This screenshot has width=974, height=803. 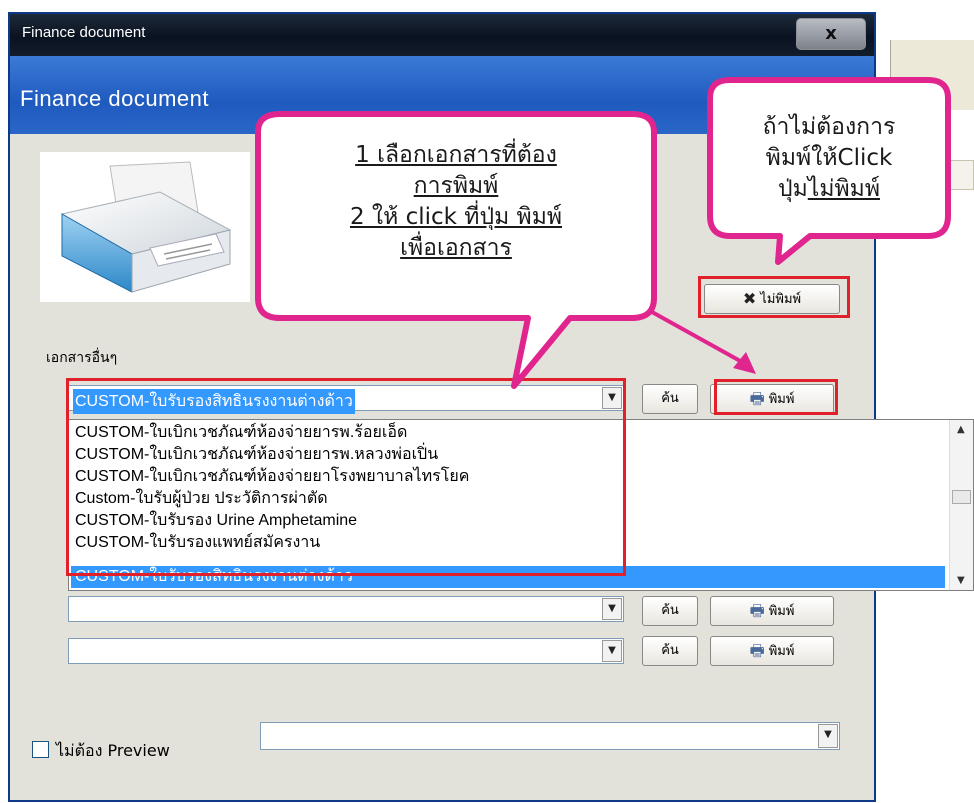 I want to click on callout-text-link: ไม่พิมพ์, so click(x=843, y=189).